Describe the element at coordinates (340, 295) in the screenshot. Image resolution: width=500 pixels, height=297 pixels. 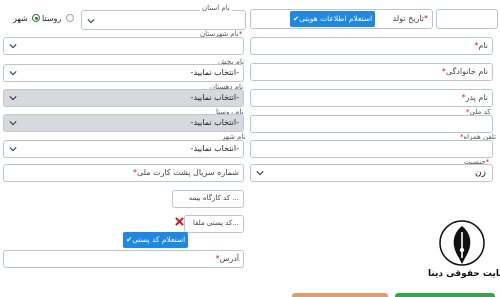
I see `bottom-orange-button` at that location.